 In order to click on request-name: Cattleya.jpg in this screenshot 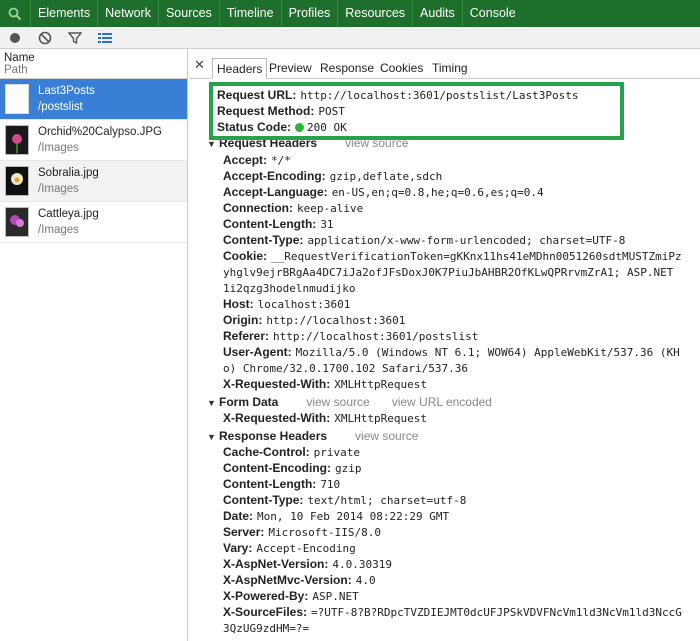, I will do `click(68, 213)`.